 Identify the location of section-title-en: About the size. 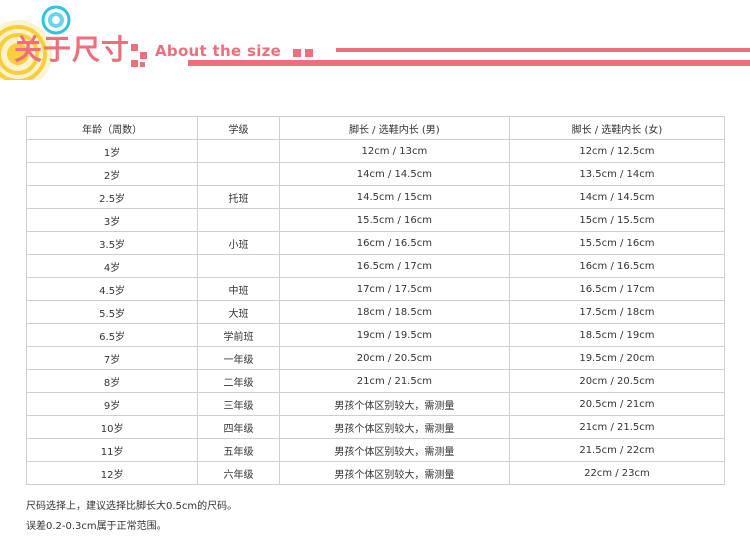
(218, 51).